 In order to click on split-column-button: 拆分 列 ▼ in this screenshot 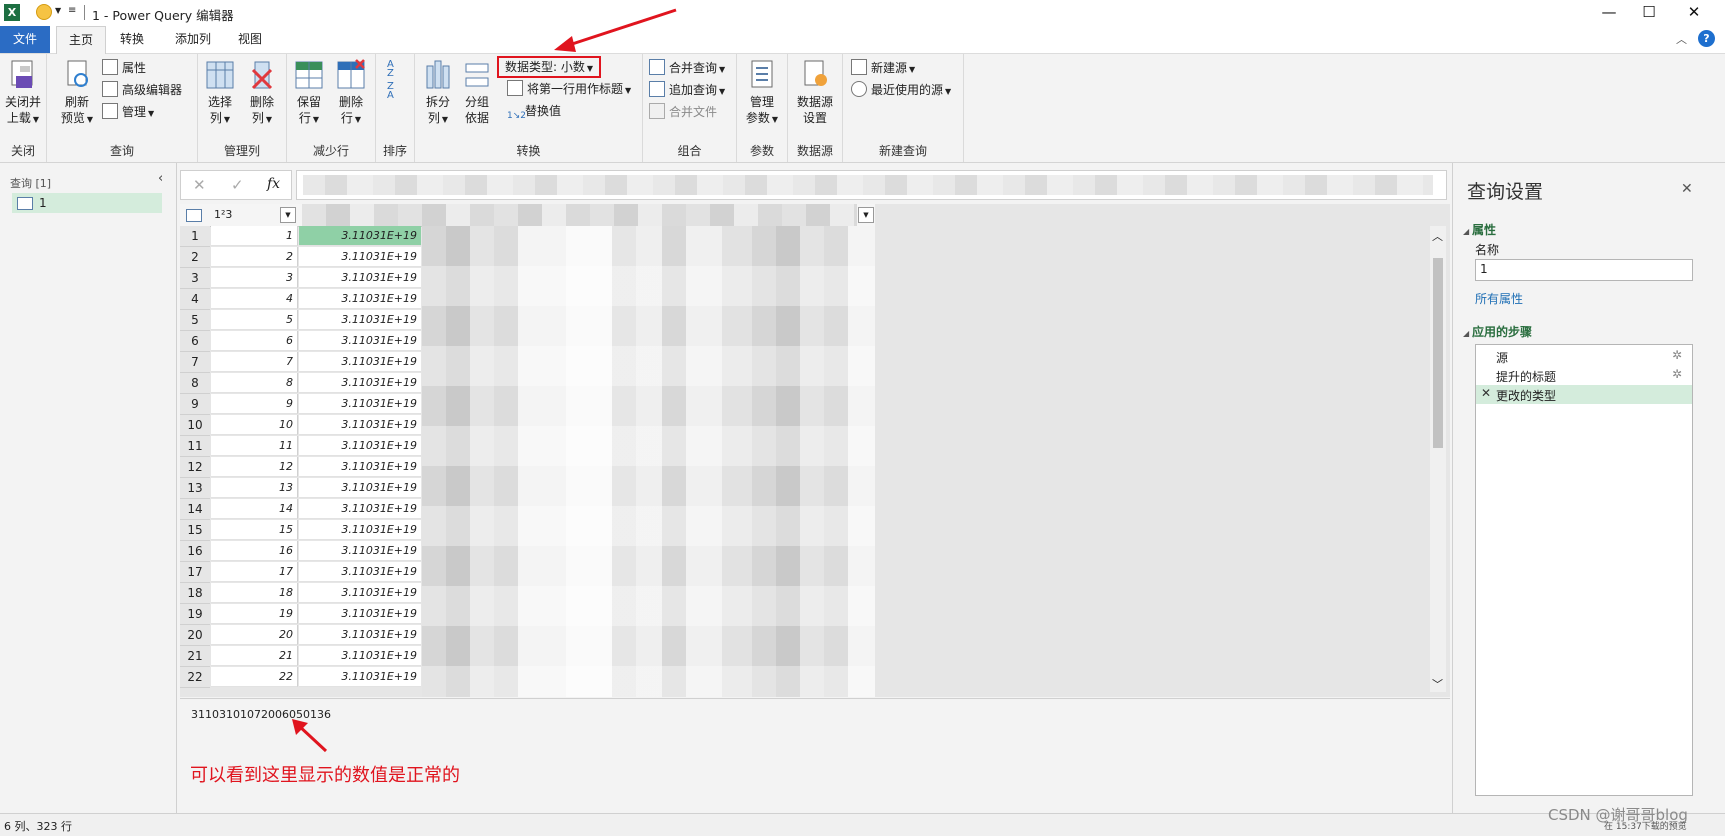, I will do `click(438, 93)`.